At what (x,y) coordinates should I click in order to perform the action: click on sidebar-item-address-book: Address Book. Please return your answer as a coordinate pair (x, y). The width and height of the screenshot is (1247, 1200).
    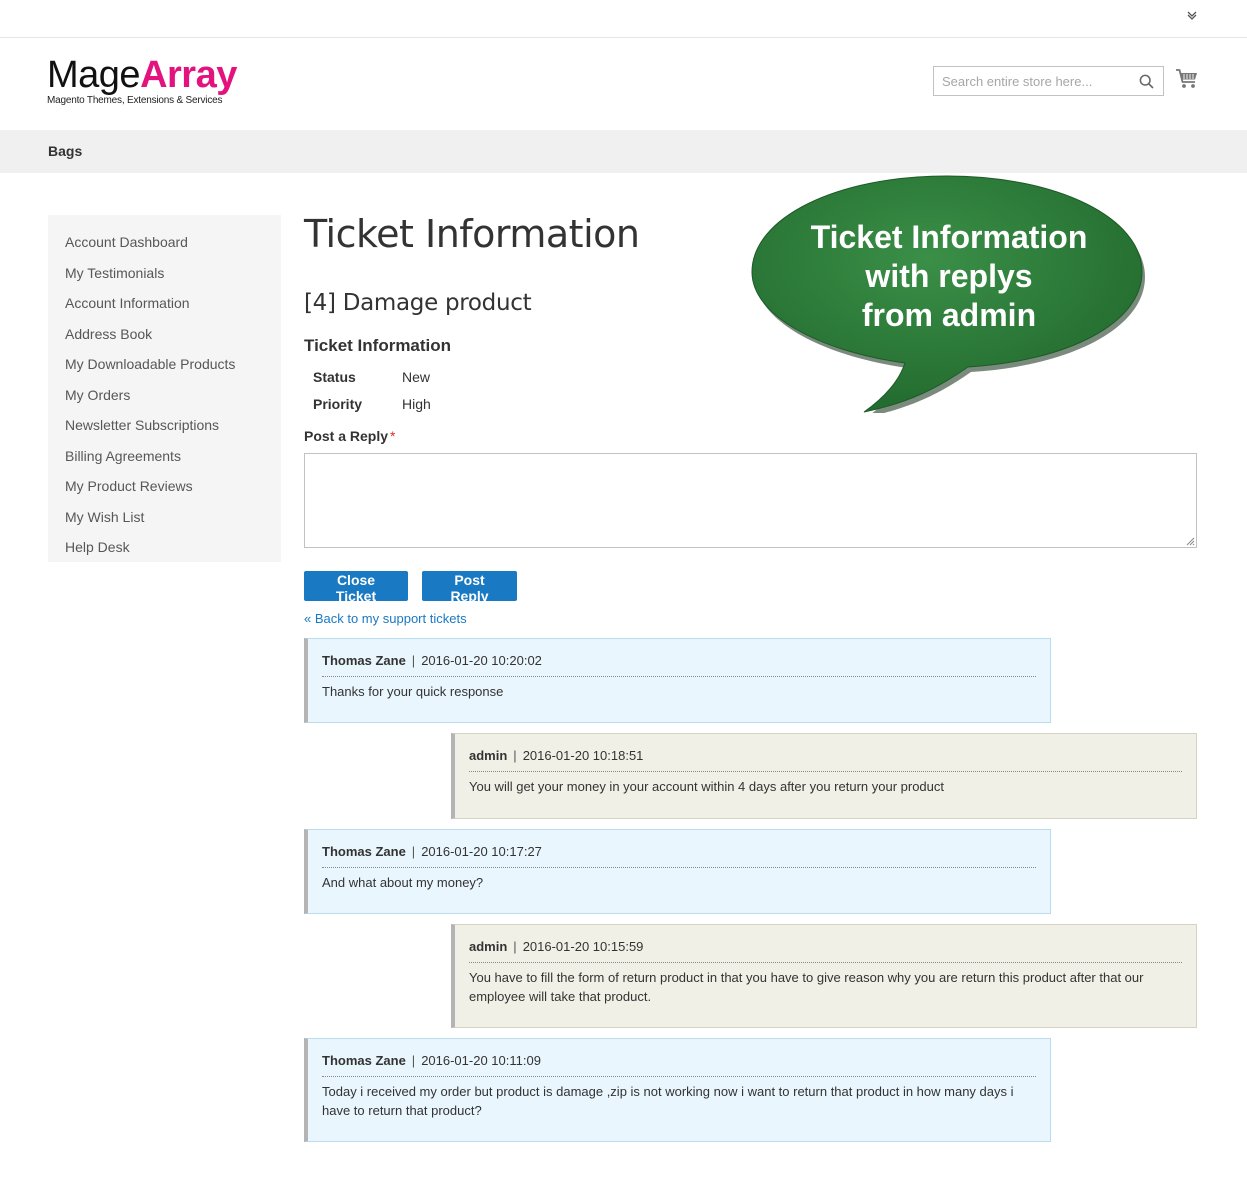
    Looking at the image, I should click on (164, 337).